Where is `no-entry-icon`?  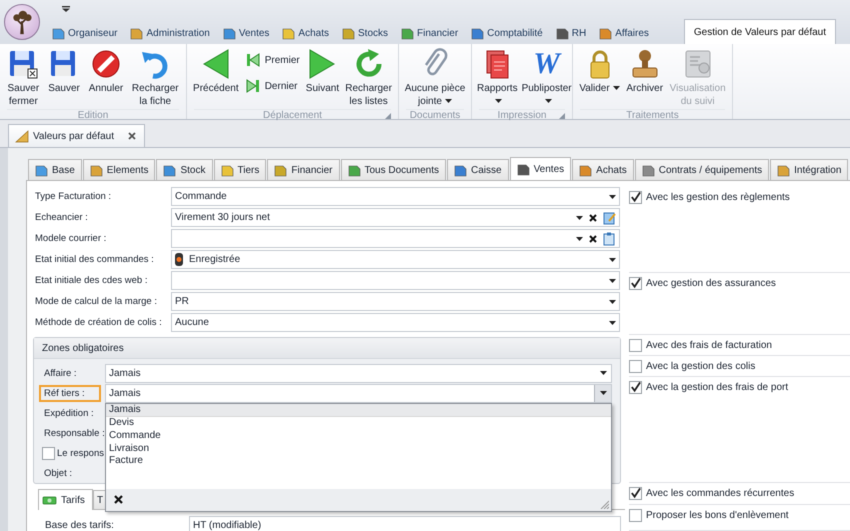
no-entry-icon is located at coordinates (106, 64).